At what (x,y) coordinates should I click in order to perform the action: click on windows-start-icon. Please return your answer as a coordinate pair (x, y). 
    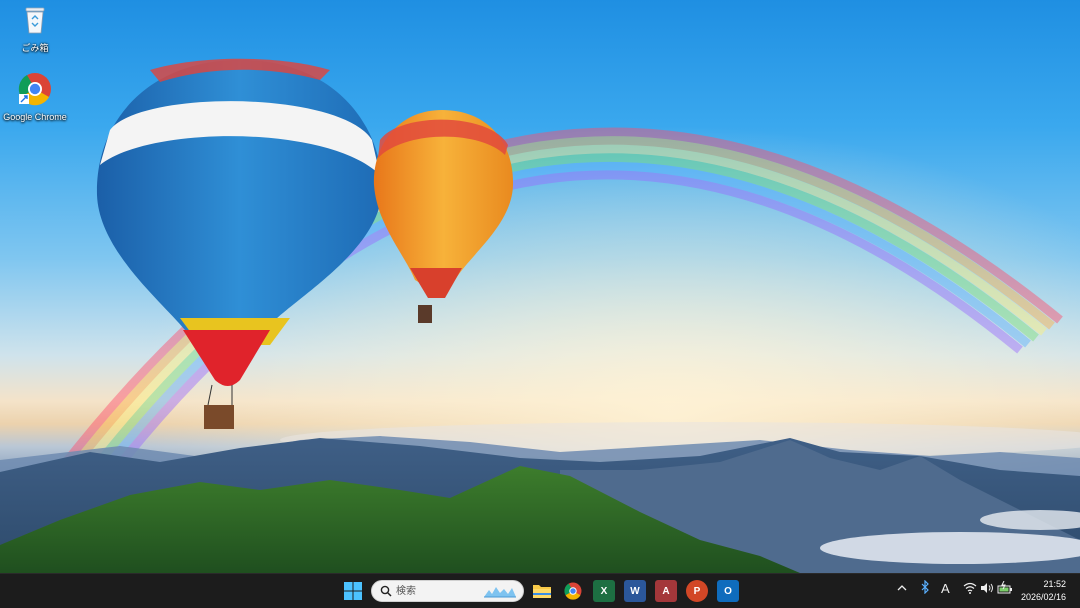
    Looking at the image, I should click on (353, 591).